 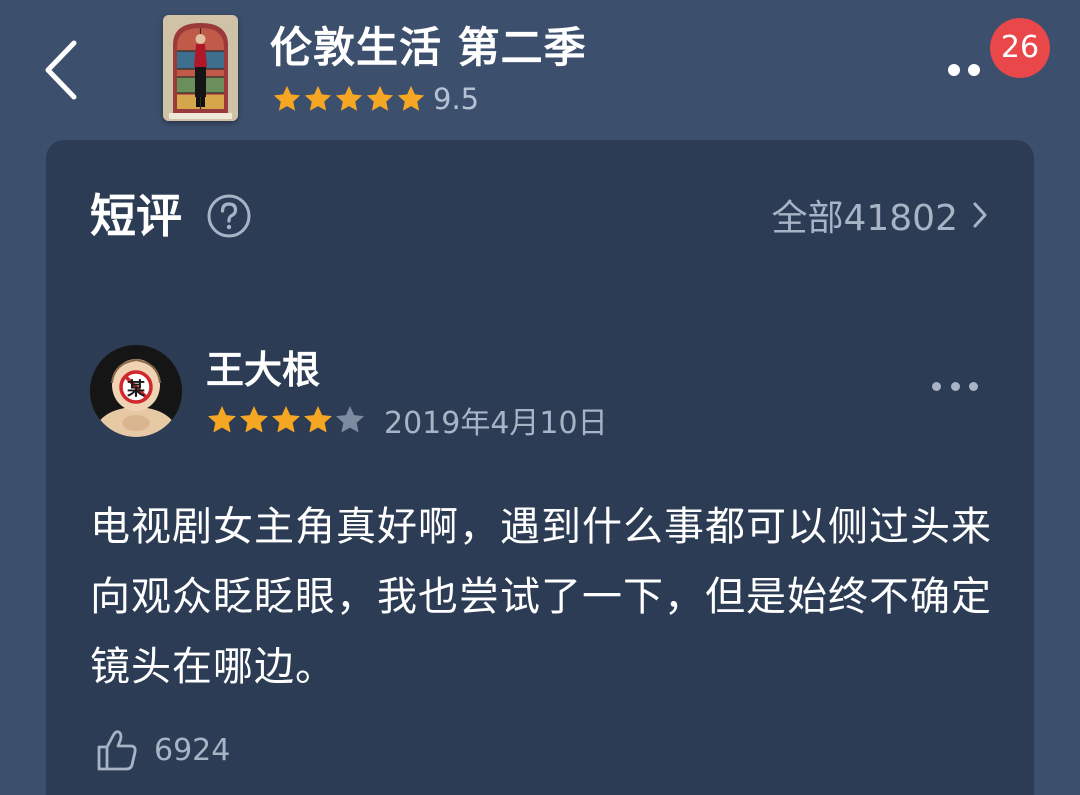 I want to click on review-rating-stars, so click(x=286, y=420).